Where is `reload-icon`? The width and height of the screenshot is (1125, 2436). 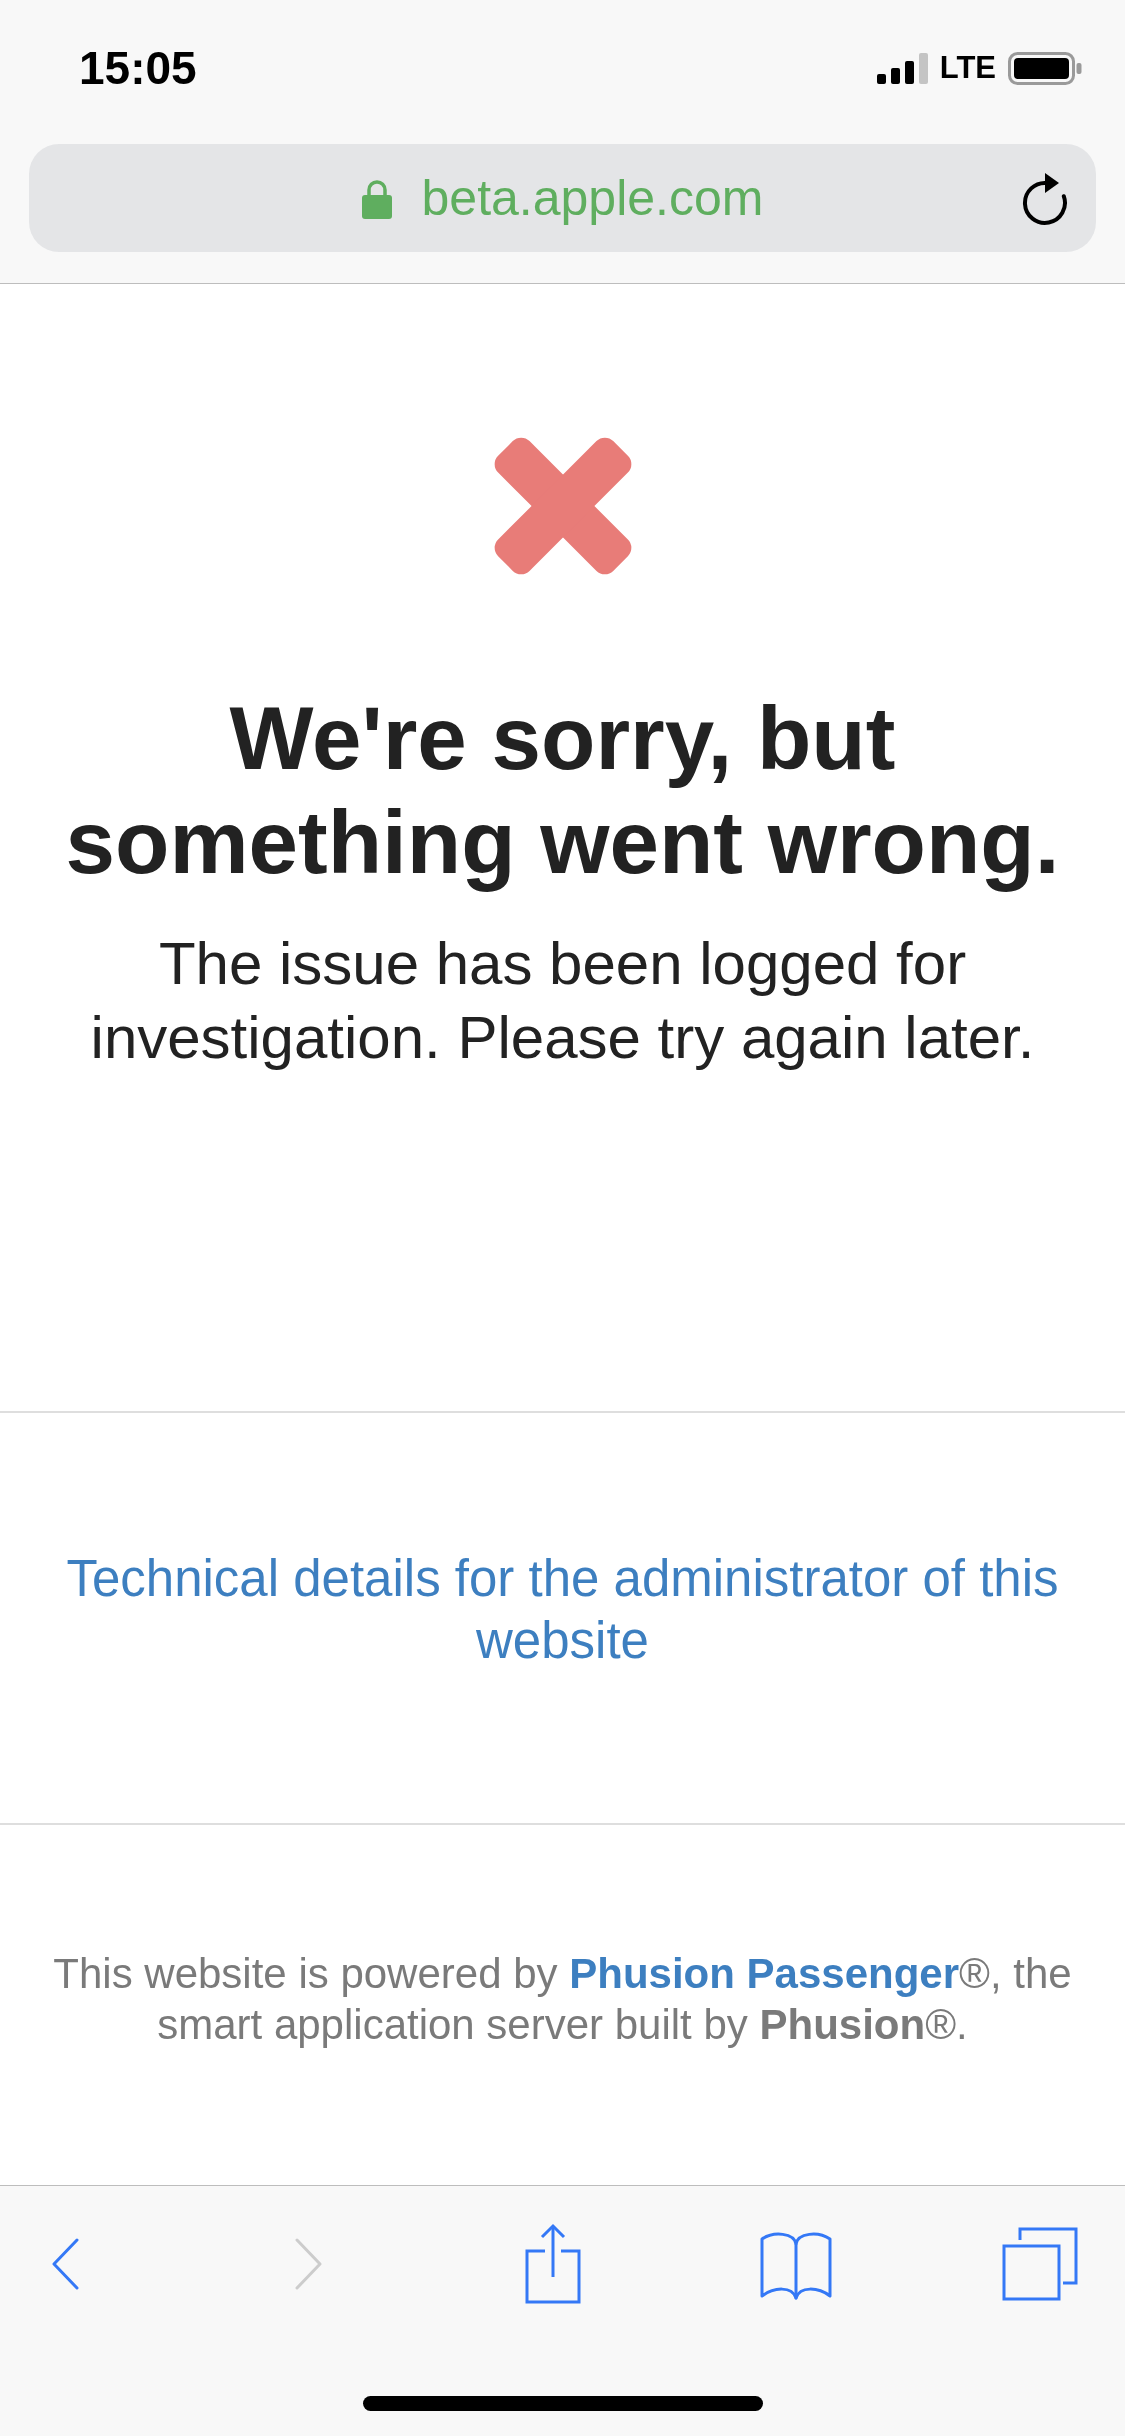 reload-icon is located at coordinates (1045, 198).